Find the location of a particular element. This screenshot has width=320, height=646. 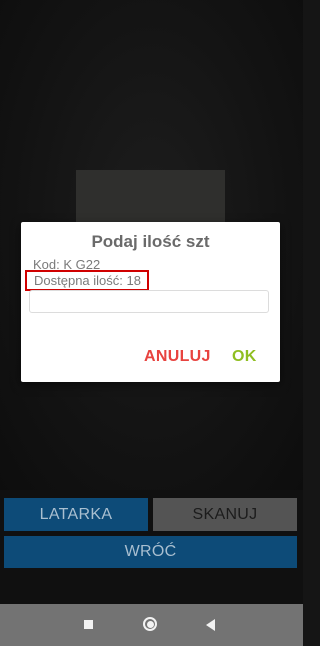

quantity-input is located at coordinates (149, 301).